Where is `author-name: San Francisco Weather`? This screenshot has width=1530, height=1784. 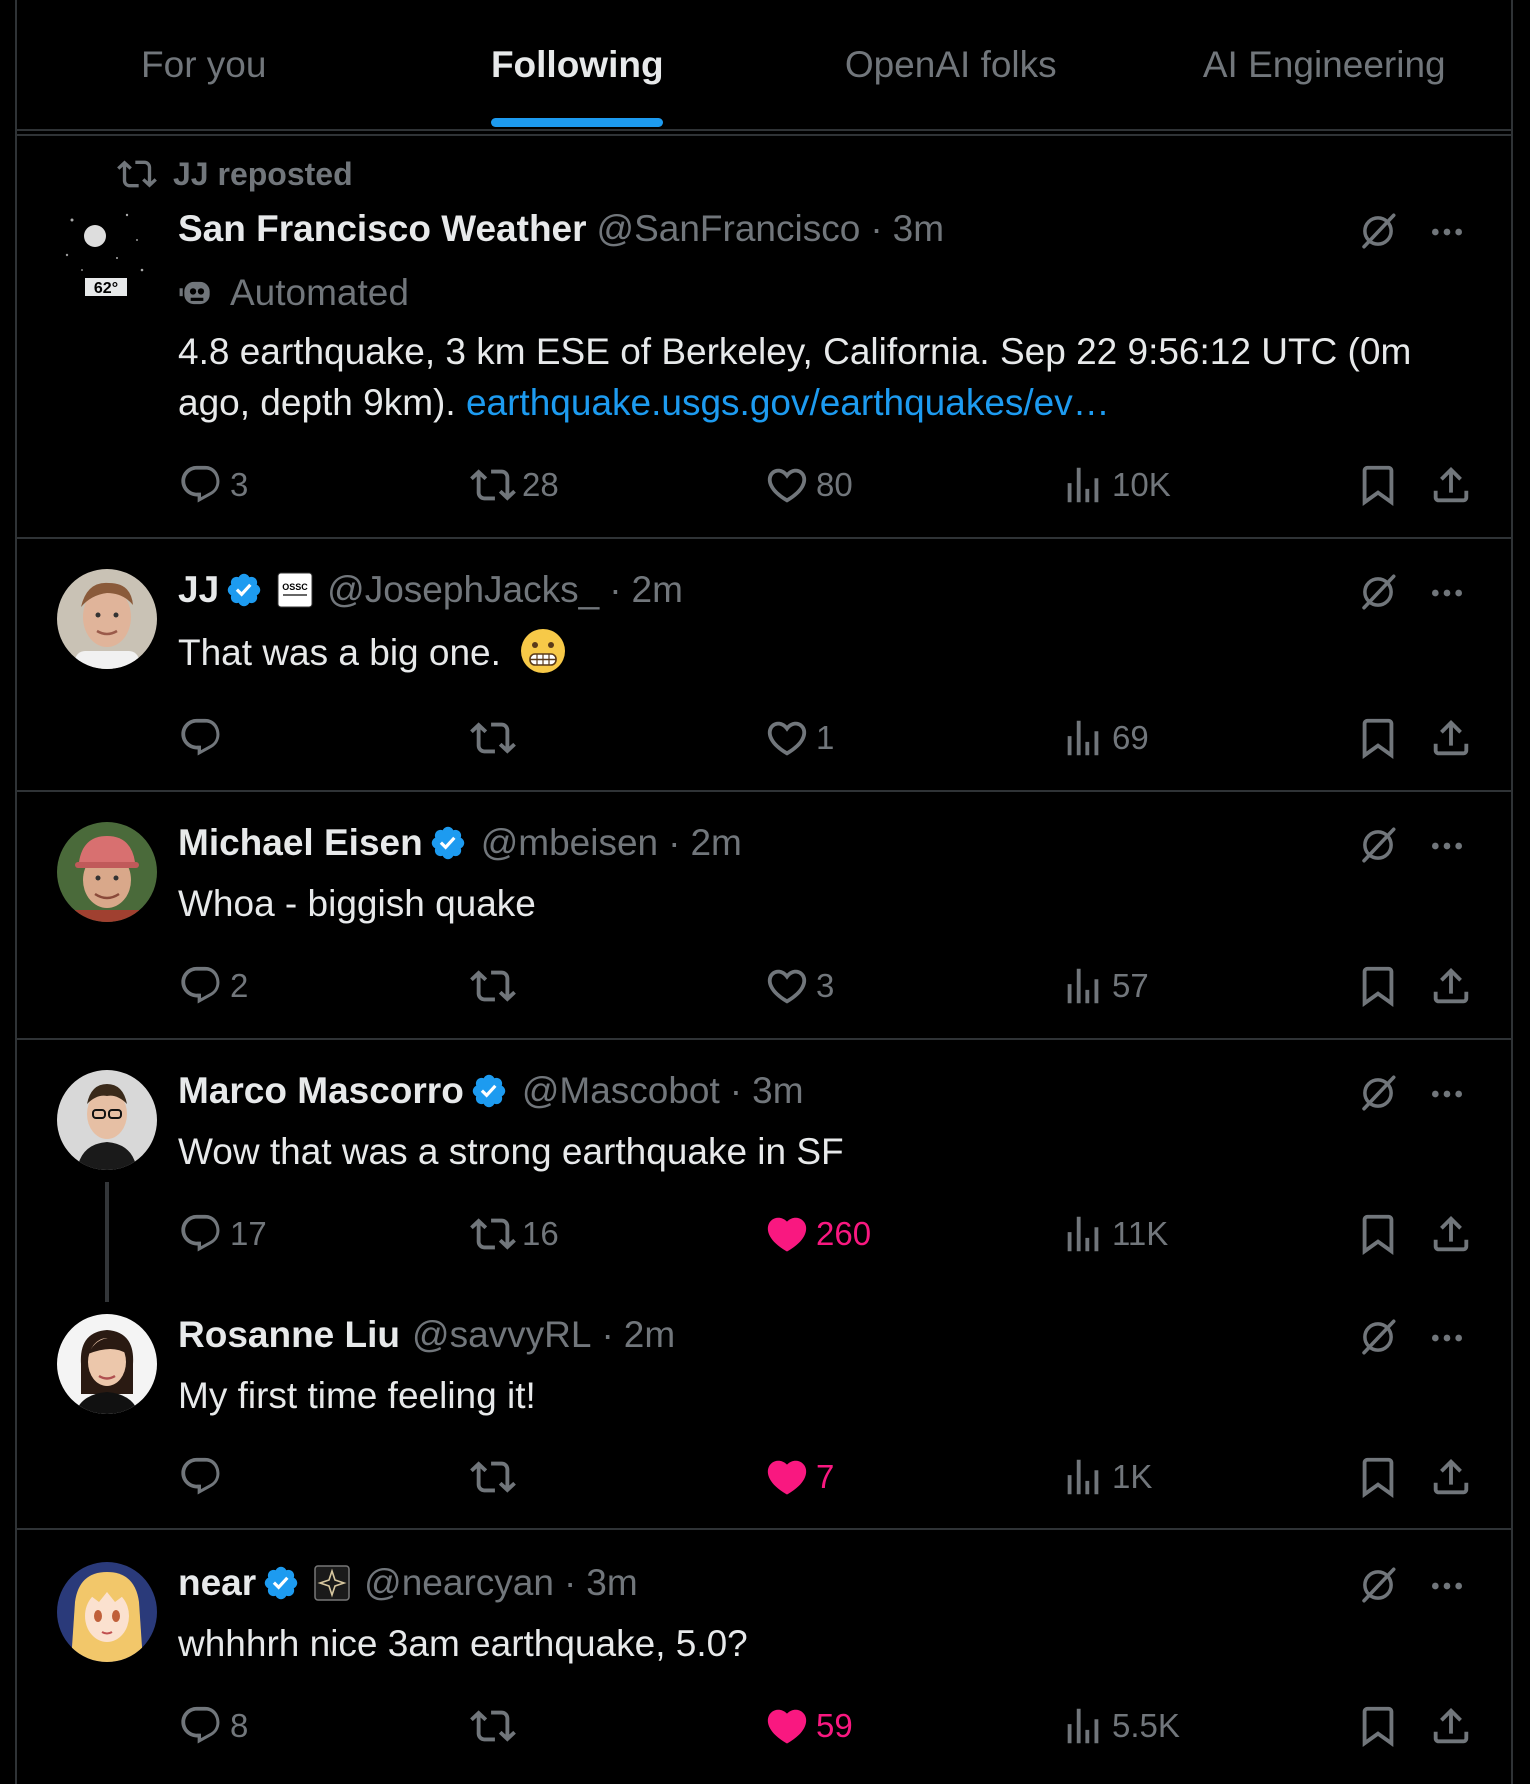
author-name: San Francisco Weather is located at coordinates (382, 229).